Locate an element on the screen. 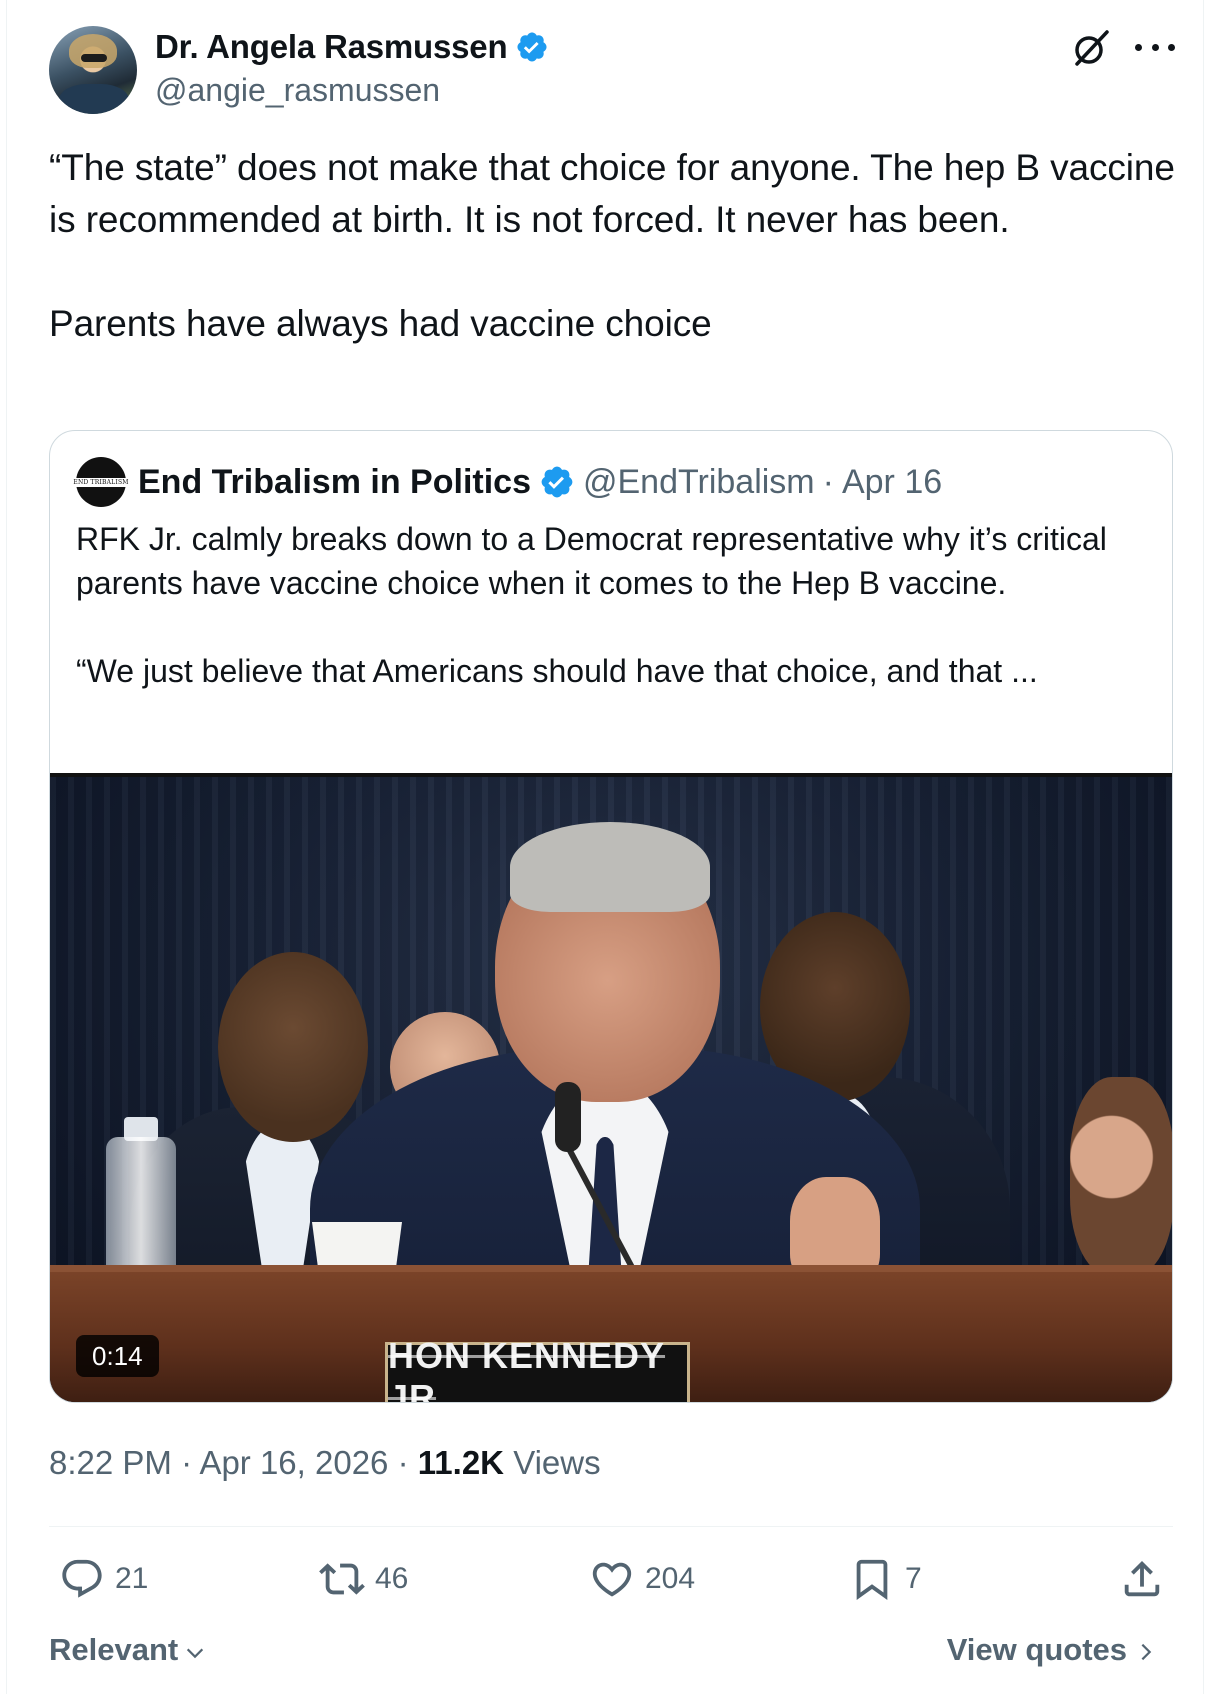  quote-avatar-text: END TRIBALISM is located at coordinates (101, 482).